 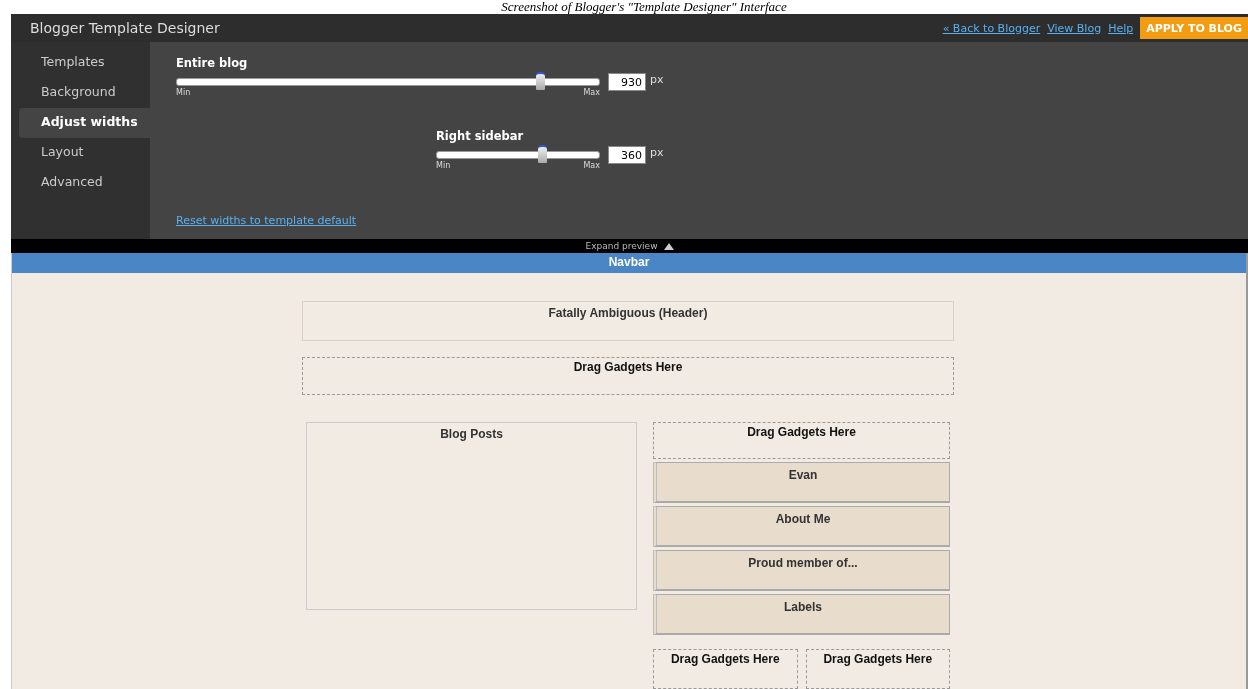 I want to click on sidebar-gadget: Evan, so click(x=801, y=482).